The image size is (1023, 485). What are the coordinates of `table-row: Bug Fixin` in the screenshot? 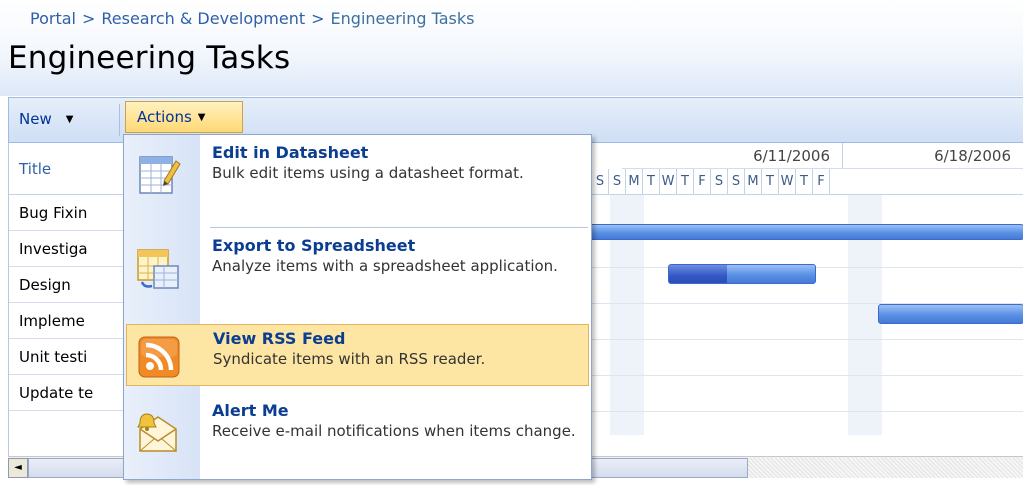 It's located at (66, 213).